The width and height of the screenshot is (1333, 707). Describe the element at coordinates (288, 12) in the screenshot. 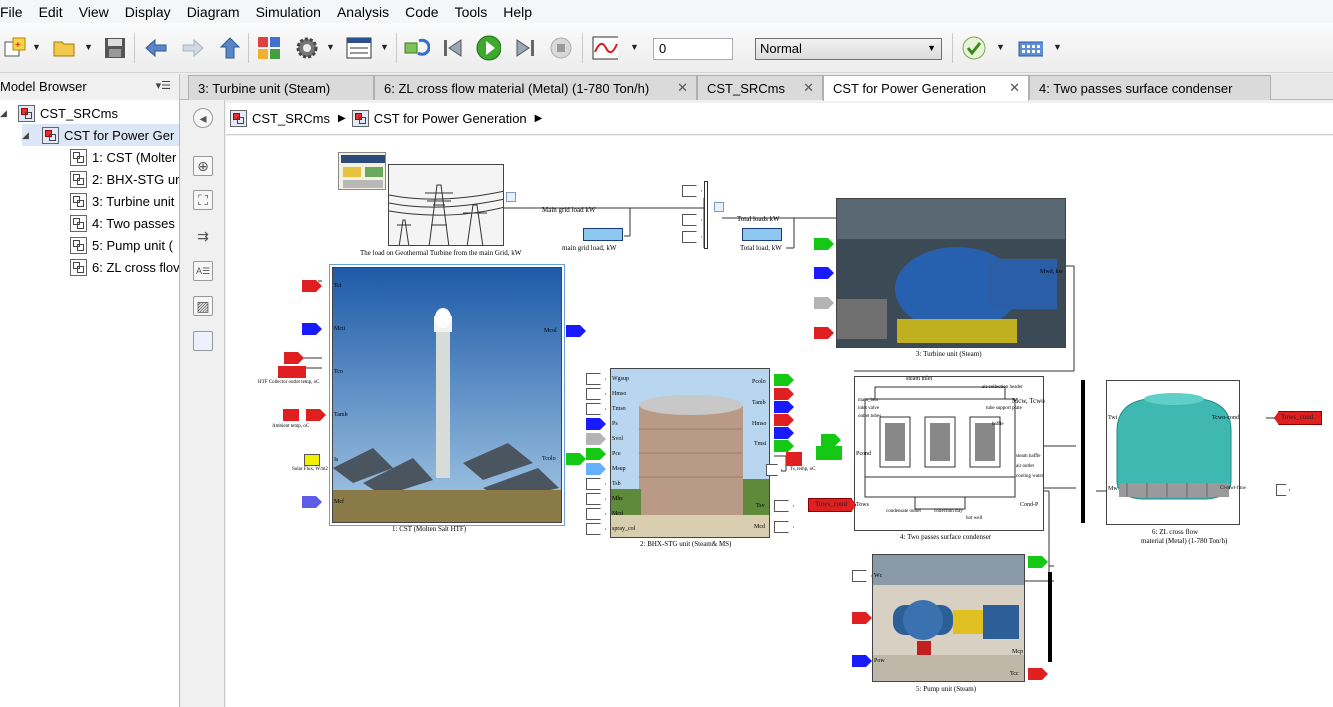

I see `menu-simulation: Simulation` at that location.